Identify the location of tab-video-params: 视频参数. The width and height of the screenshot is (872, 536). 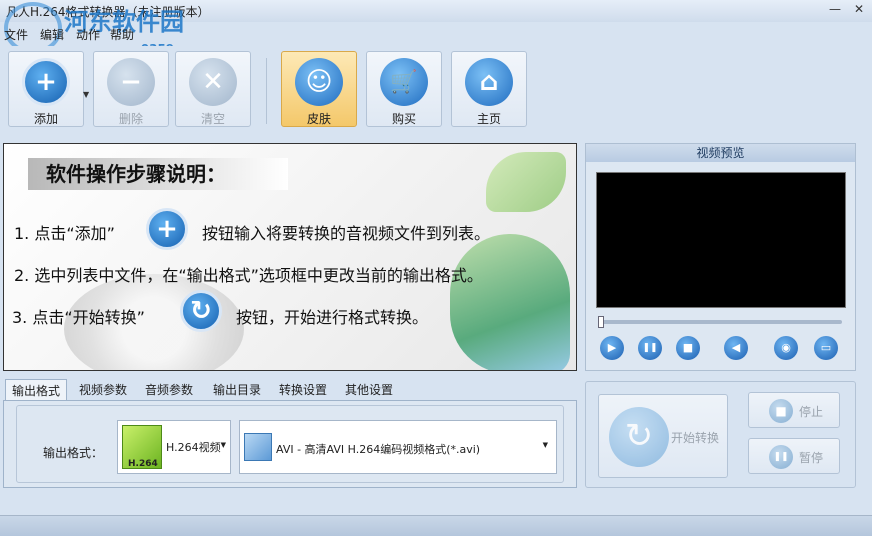
(103, 390).